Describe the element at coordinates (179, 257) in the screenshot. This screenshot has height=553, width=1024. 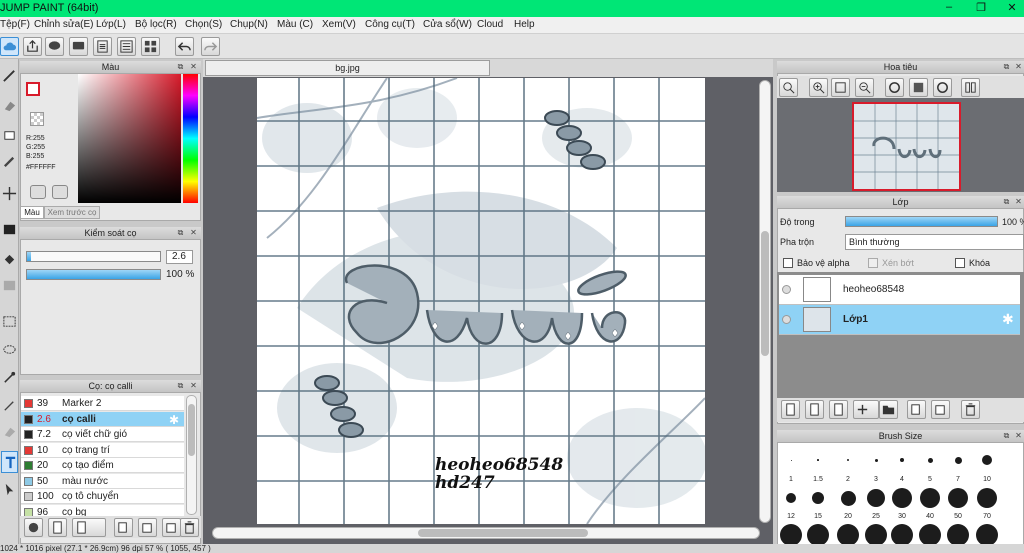
I see `brush-size-value: 2.6` at that location.